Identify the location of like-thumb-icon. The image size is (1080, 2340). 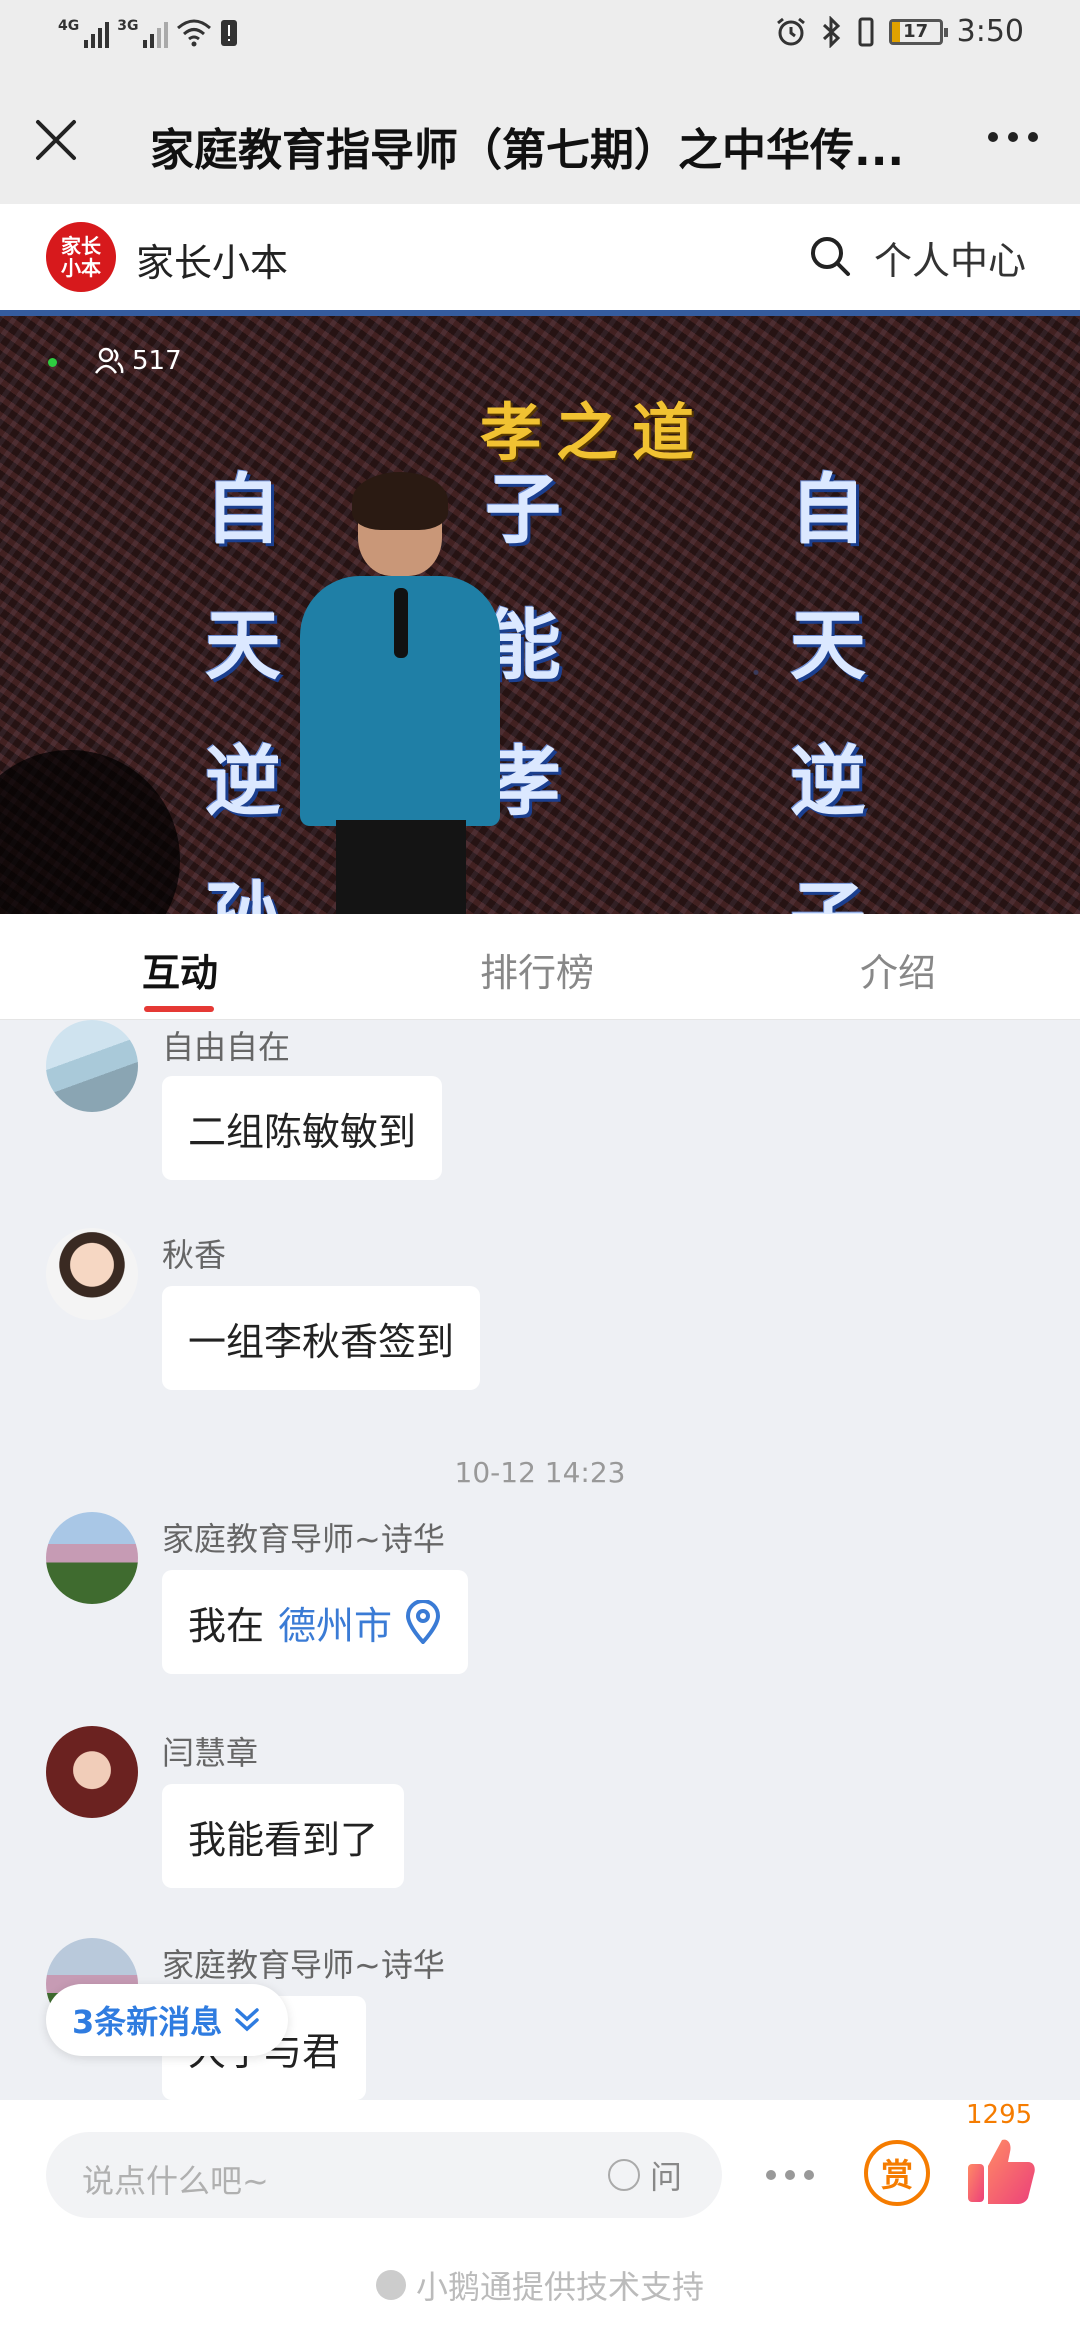
(1001, 2170).